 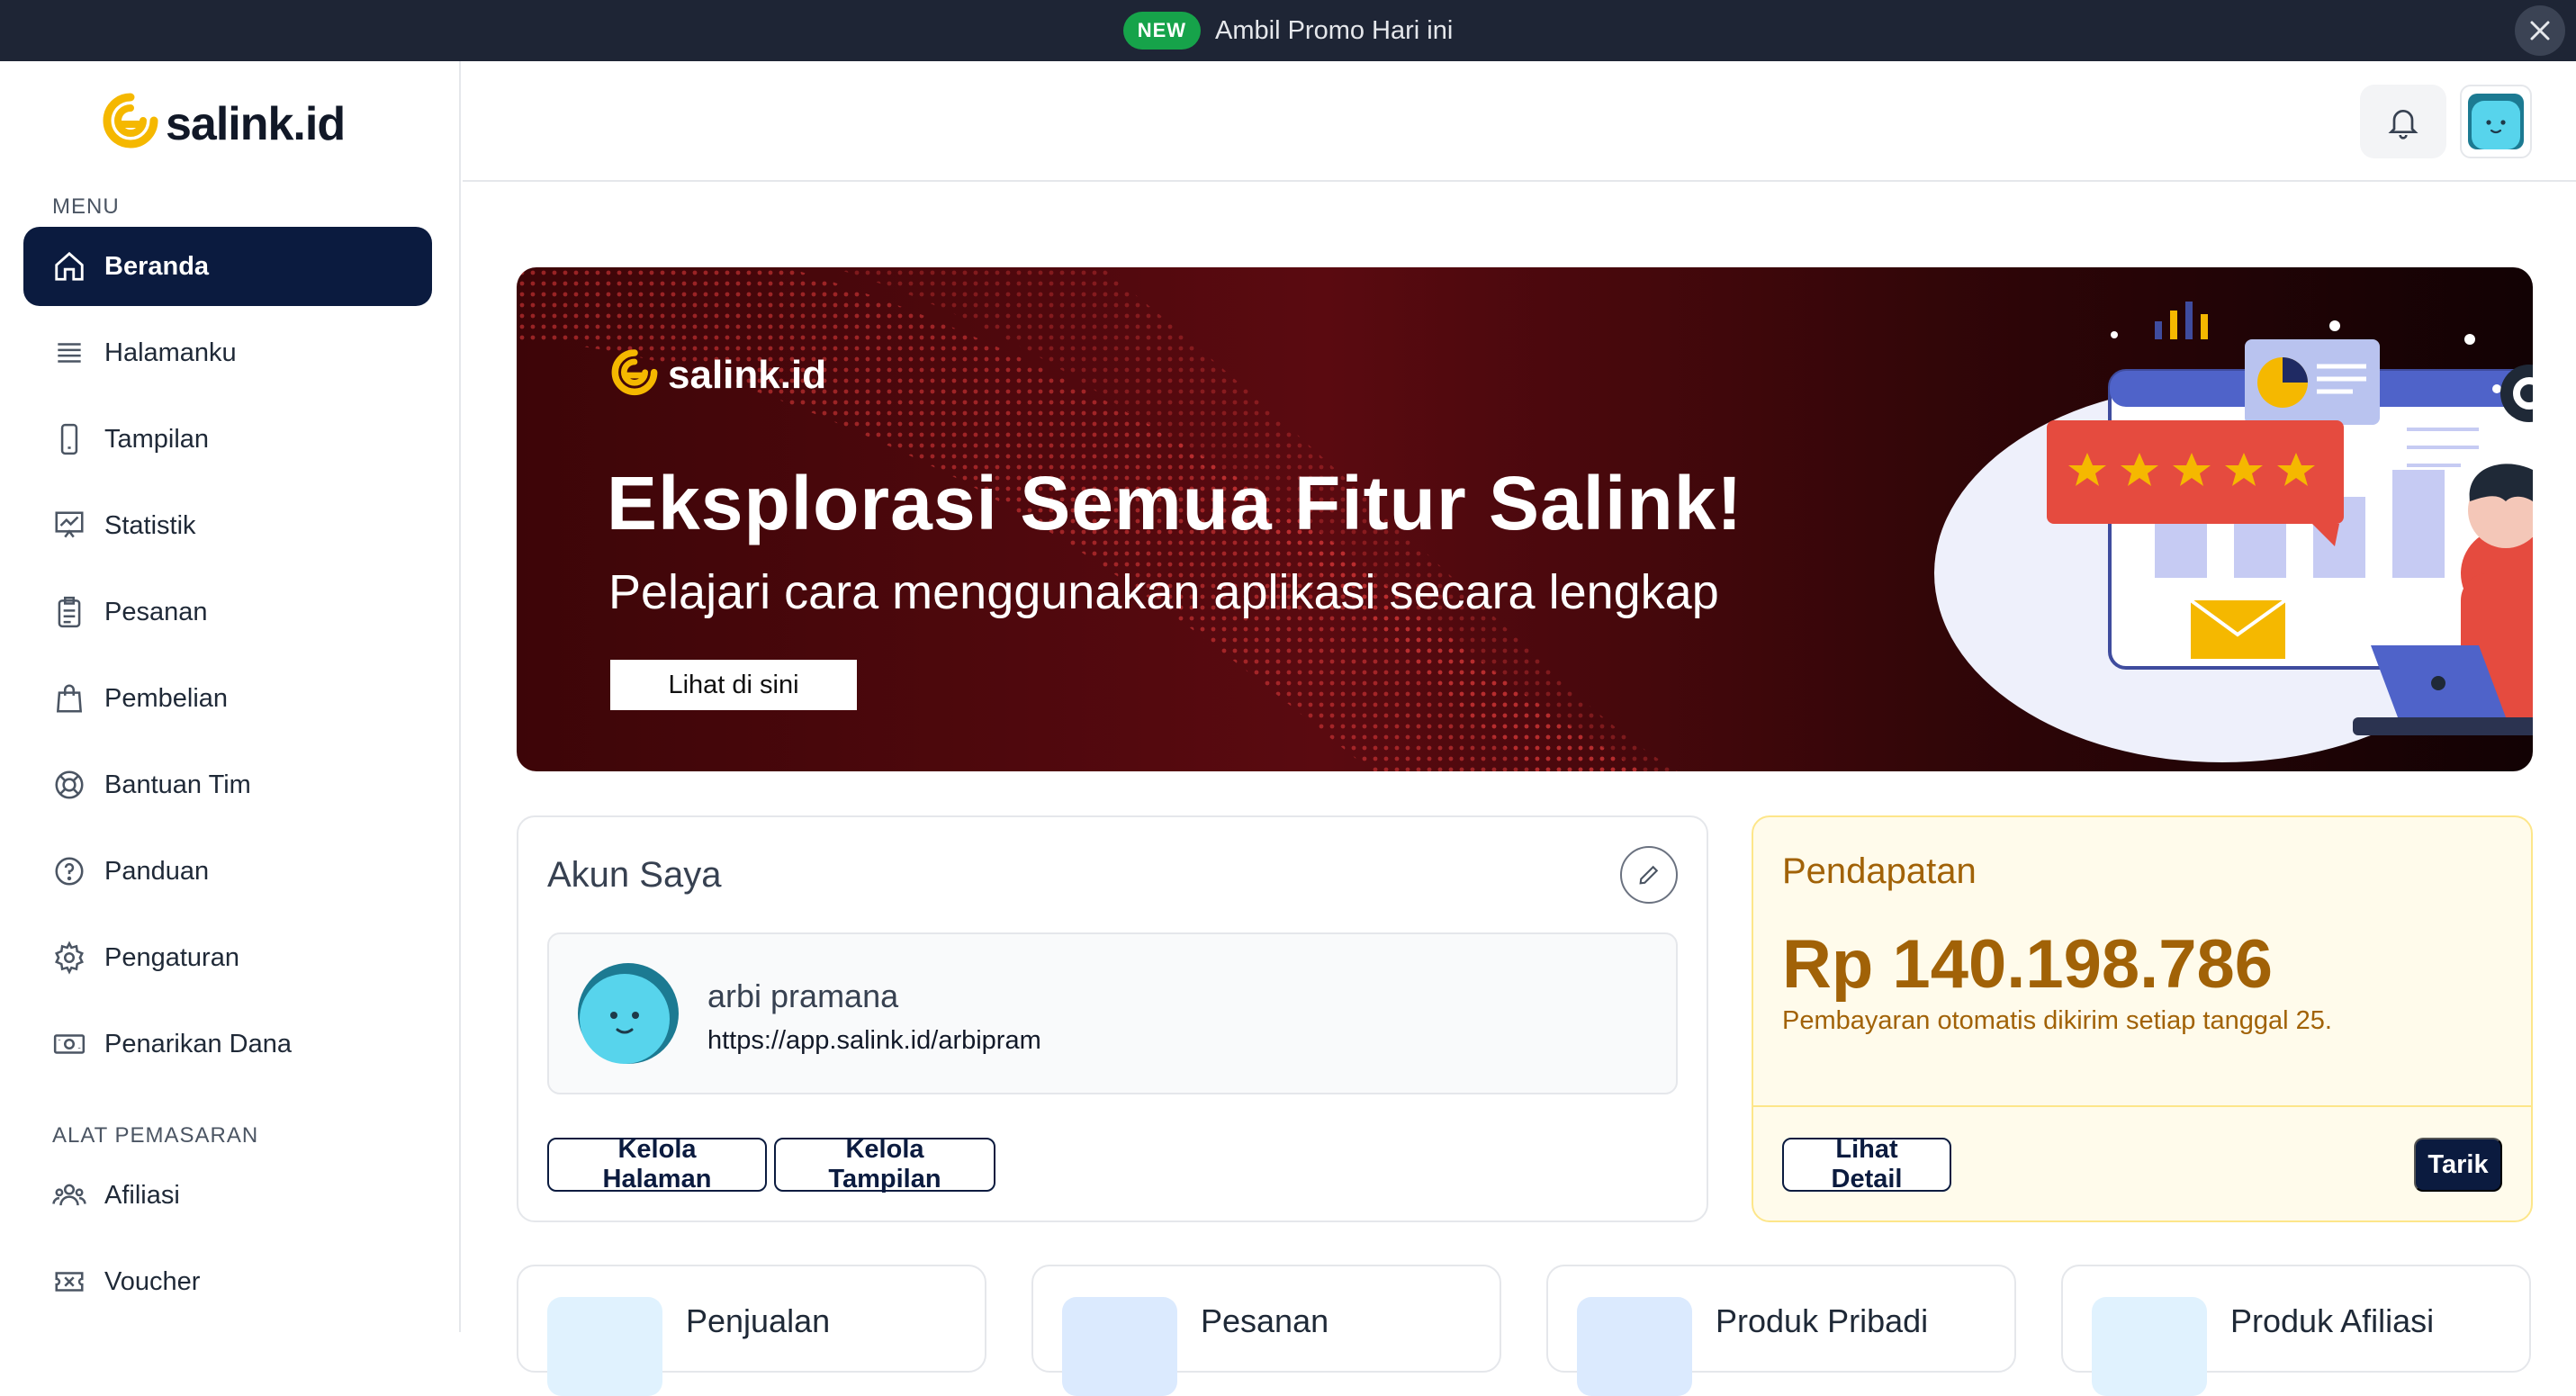 I want to click on banner-logo: salink.id, so click(x=718, y=375).